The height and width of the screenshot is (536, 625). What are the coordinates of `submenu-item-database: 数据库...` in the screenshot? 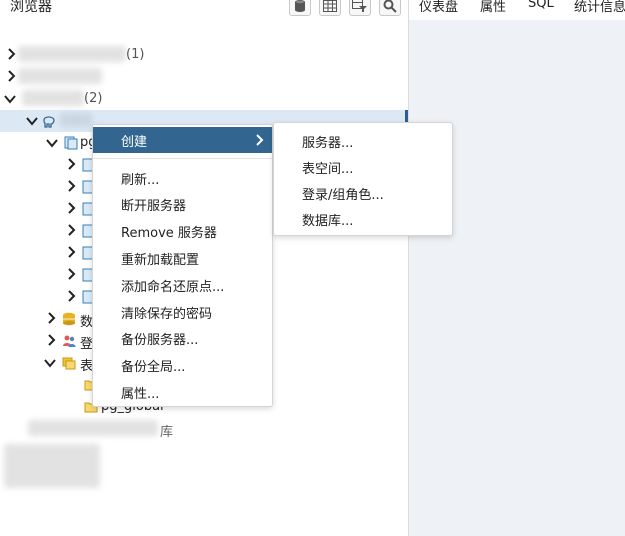 It's located at (363, 218).